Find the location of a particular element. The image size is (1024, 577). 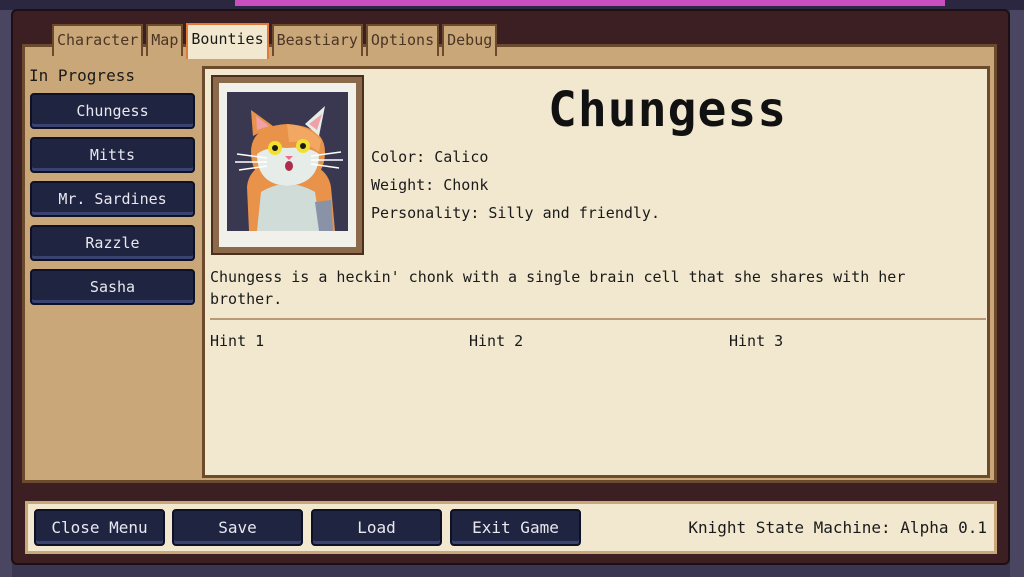

bounty-list: Chungess Mitts Mr. Sardines Razzle Sasha is located at coordinates (112, 203).